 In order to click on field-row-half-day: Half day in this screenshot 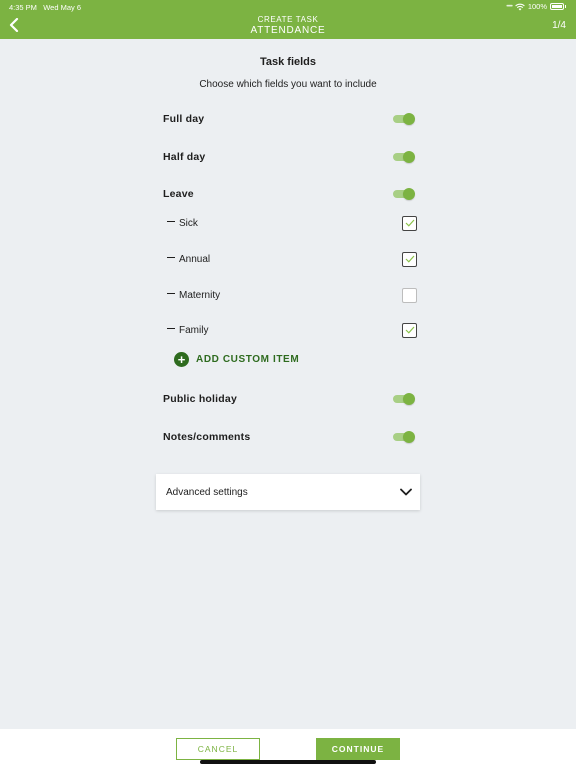, I will do `click(291, 157)`.